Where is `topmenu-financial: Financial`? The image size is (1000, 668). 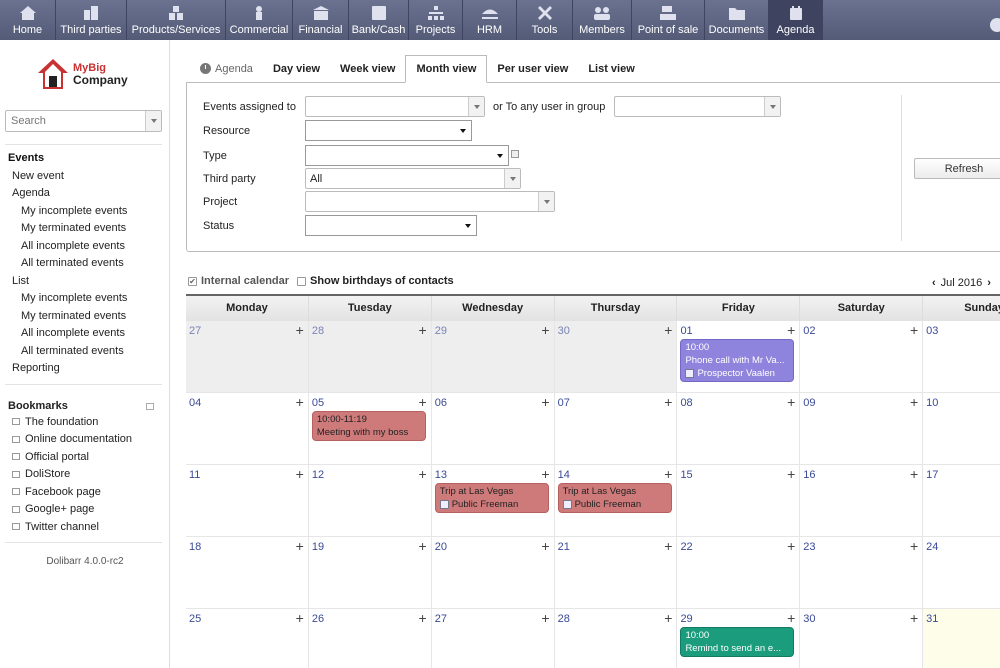 topmenu-financial: Financial is located at coordinates (321, 20).